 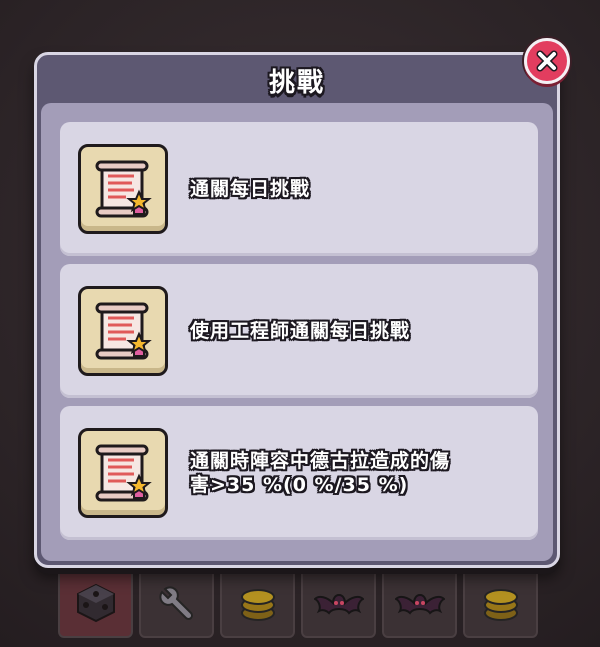 I want to click on background-item-bar, so click(x=298, y=603).